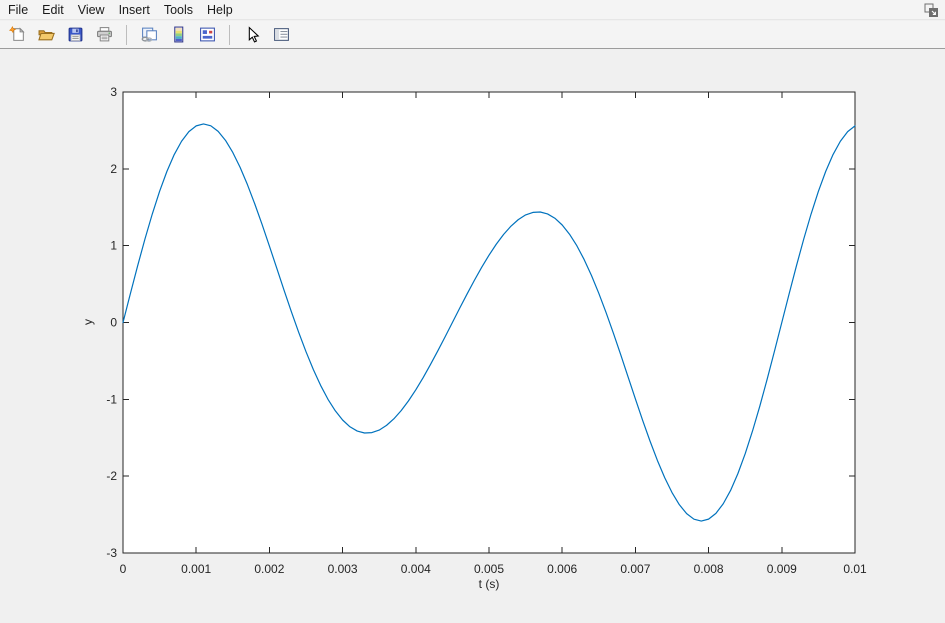  What do you see at coordinates (113, 92) in the screenshot?
I see `y-tick-label: 3` at bounding box center [113, 92].